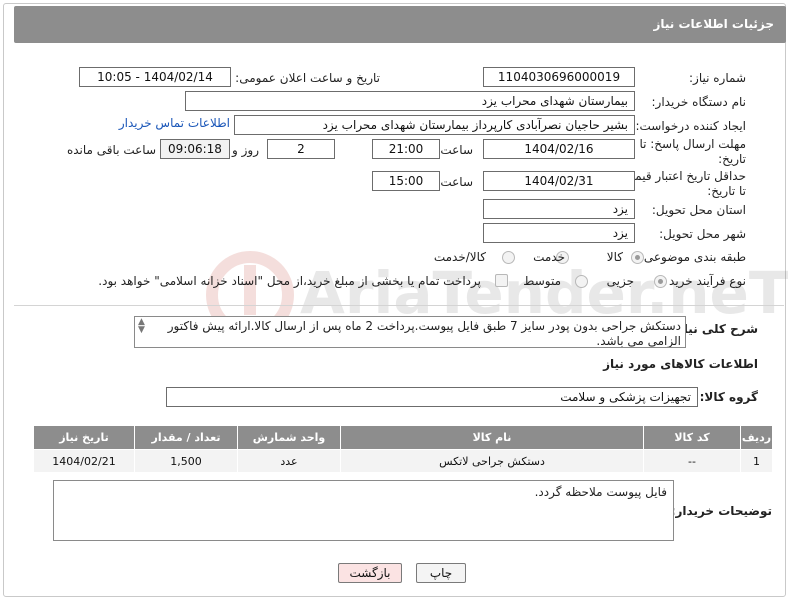 The image size is (788, 598). What do you see at coordinates (289, 437) in the screenshot?
I see `column-header-unit: واحد شمارش` at bounding box center [289, 437].